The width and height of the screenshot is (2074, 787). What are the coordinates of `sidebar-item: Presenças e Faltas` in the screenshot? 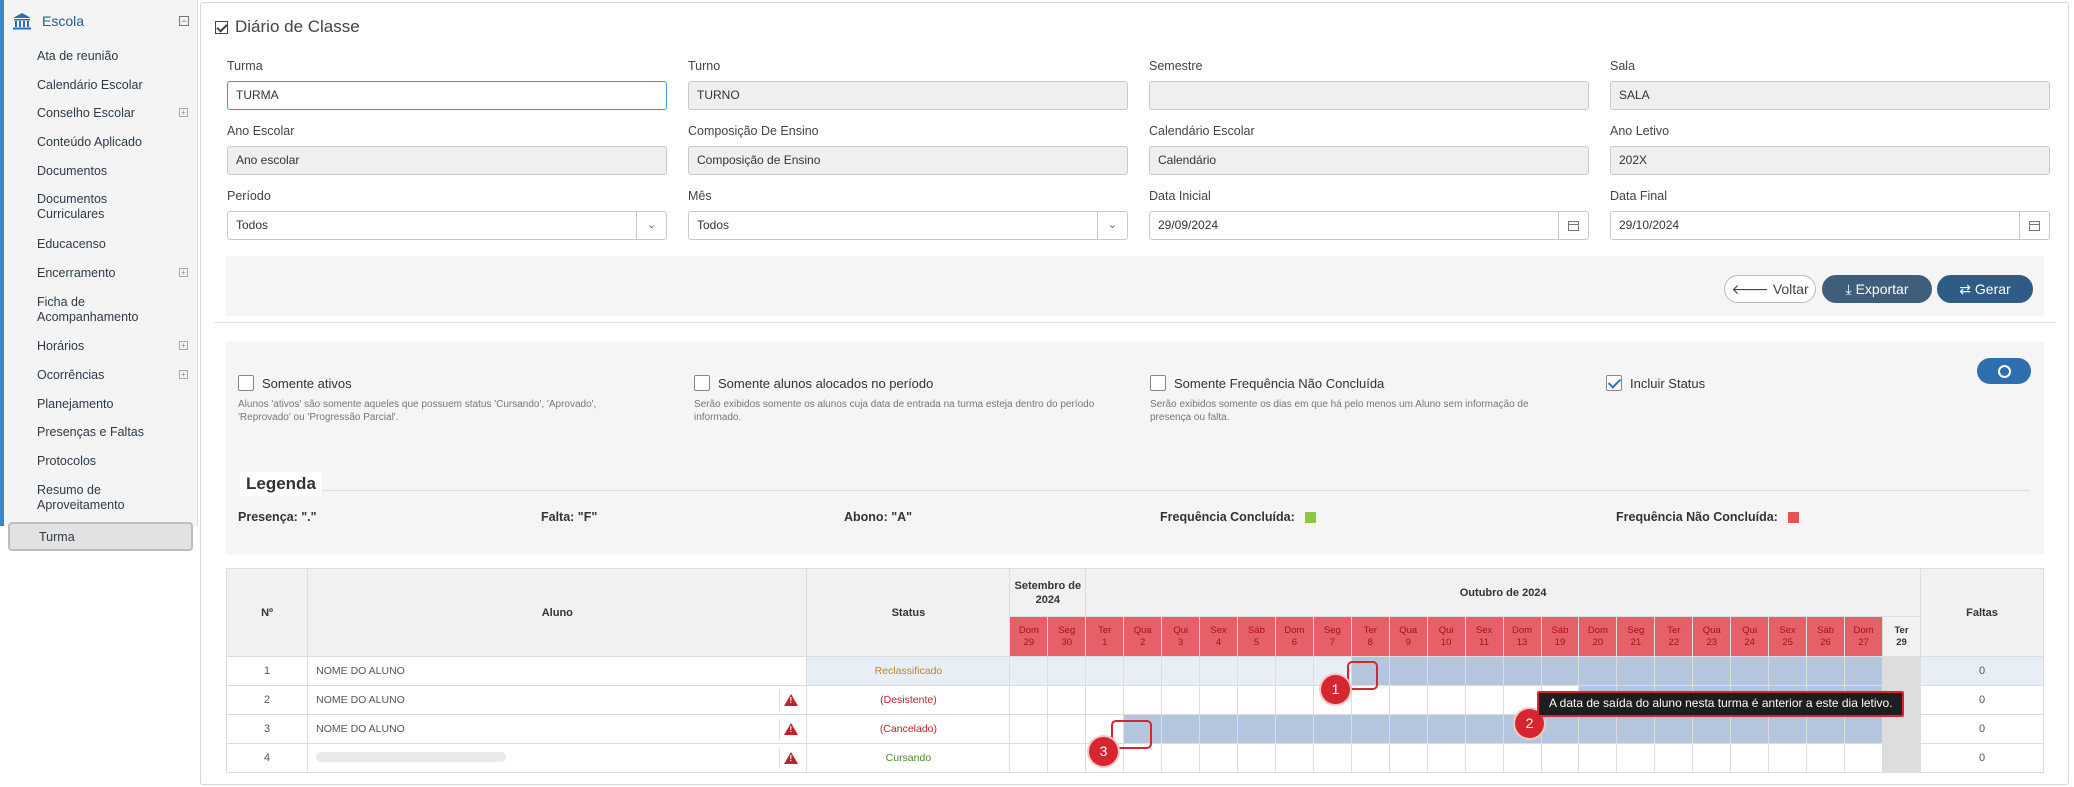 It's located at (100, 432).